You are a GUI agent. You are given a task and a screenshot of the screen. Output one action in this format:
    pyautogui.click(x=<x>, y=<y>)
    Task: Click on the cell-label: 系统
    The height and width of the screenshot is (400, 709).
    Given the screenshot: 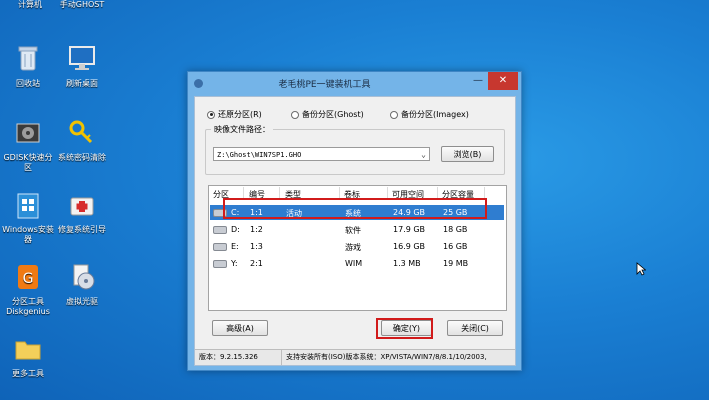 What is the action you would take?
    pyautogui.click(x=353, y=213)
    